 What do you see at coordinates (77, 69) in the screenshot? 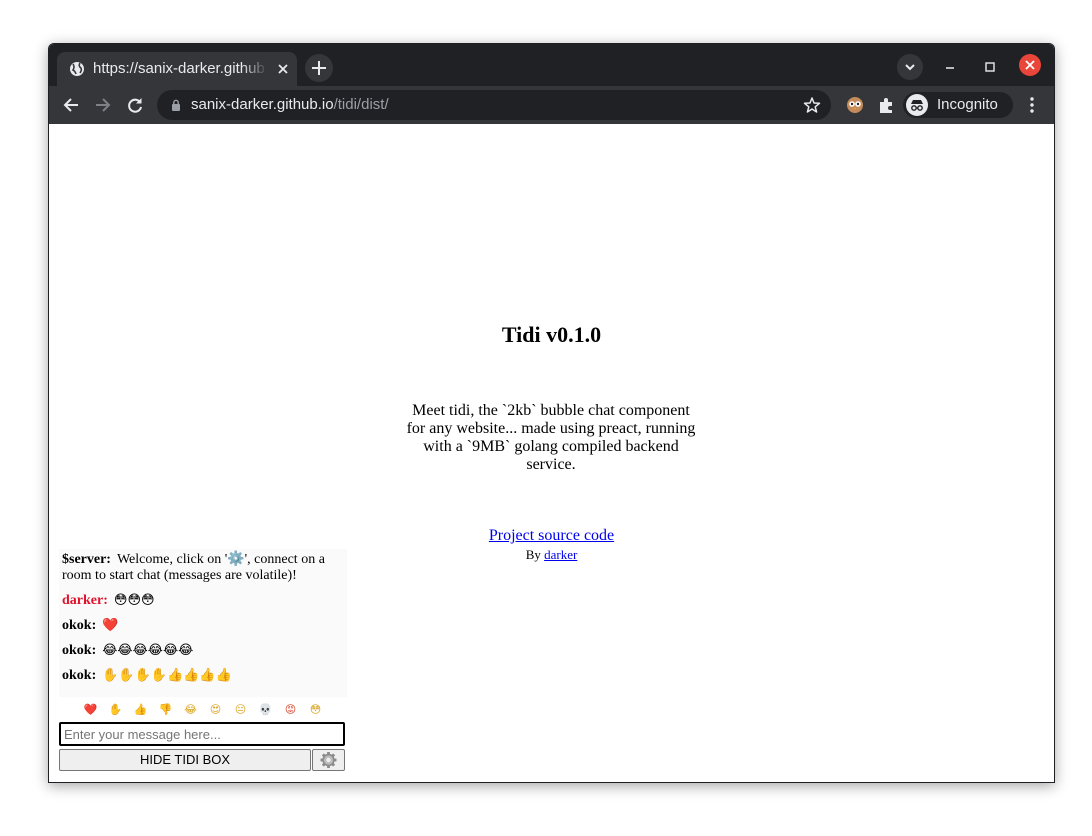
I see `globe-icon` at bounding box center [77, 69].